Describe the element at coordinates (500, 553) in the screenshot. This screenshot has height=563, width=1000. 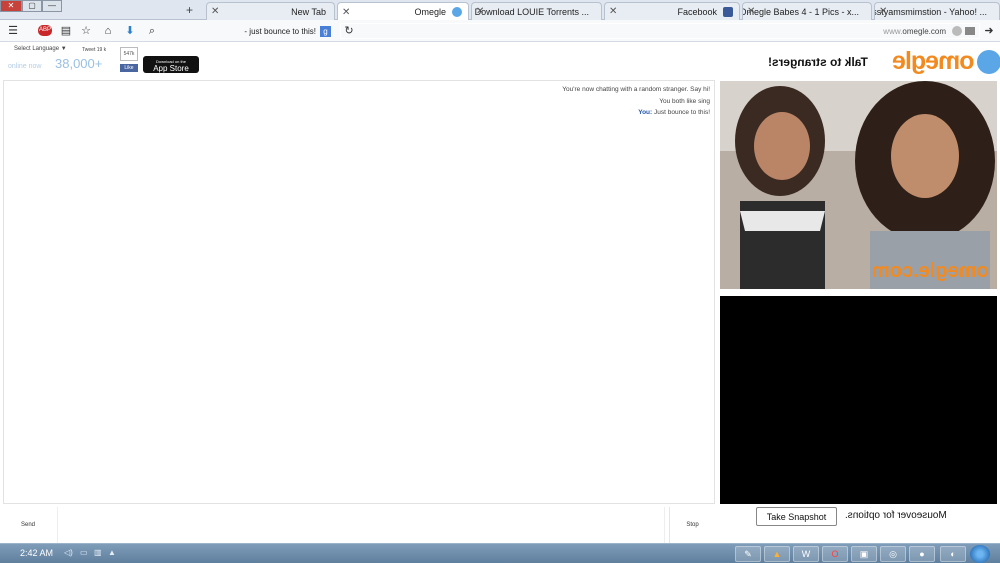
I see `windows-taskbar: ◐ ● ◎ ▣ O W ▲ ✎ ▲ ▥ ▭ ◁) 2:42 AM` at that location.